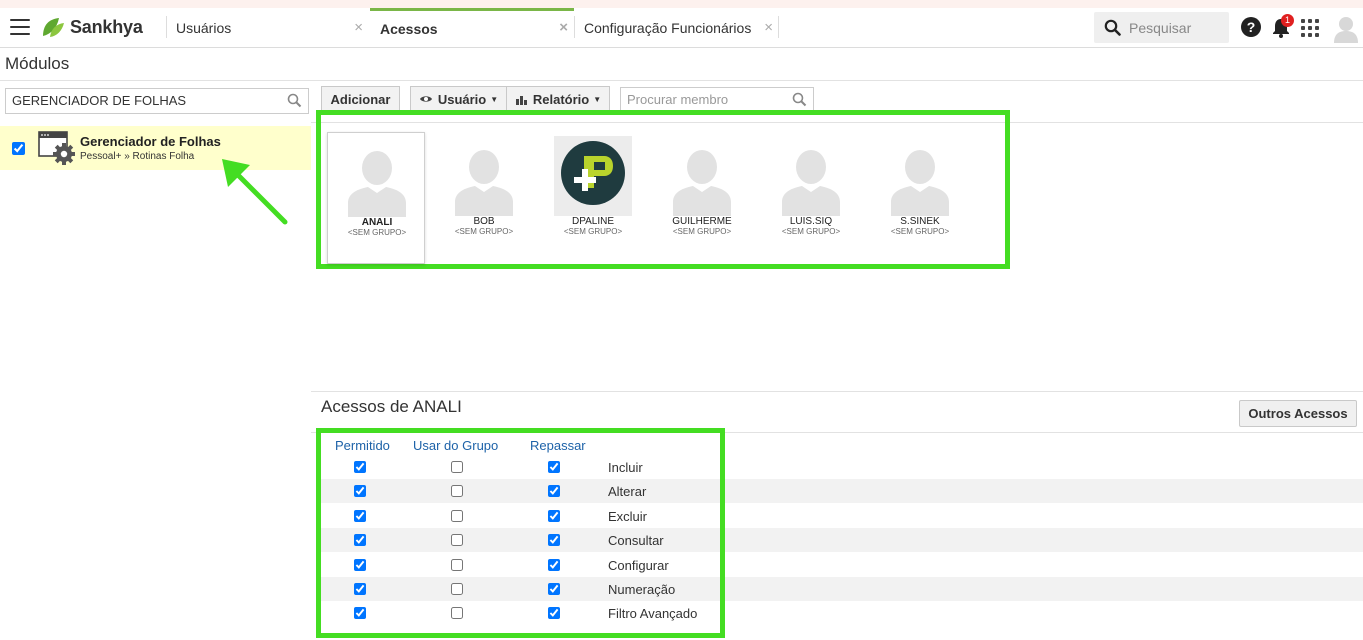 The image size is (1363, 640). What do you see at coordinates (668, 27) in the screenshot?
I see `tab-label: Configuração Funcionários` at bounding box center [668, 27].